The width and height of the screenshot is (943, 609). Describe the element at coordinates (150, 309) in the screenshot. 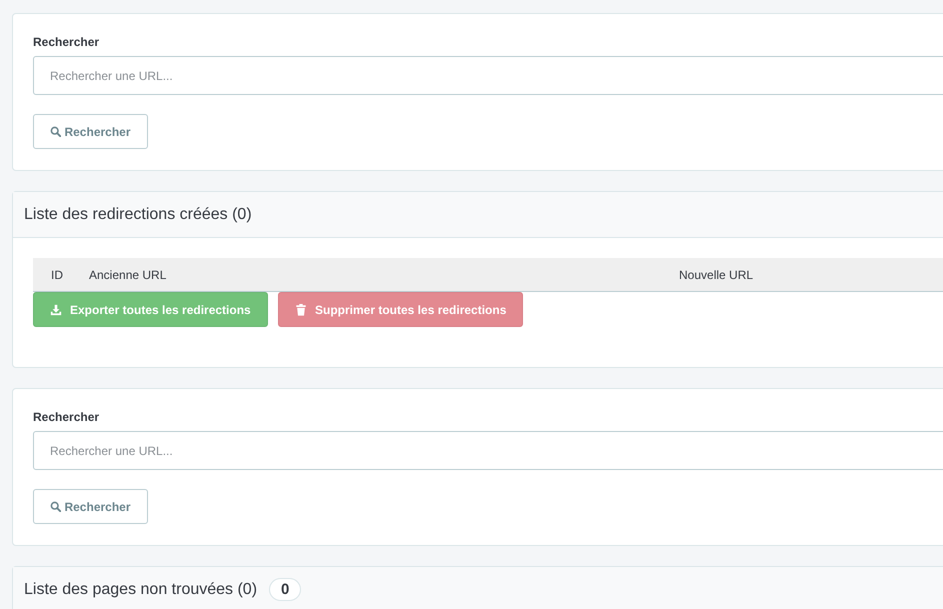

I see `export-button: Exporter toutes les redirections` at that location.